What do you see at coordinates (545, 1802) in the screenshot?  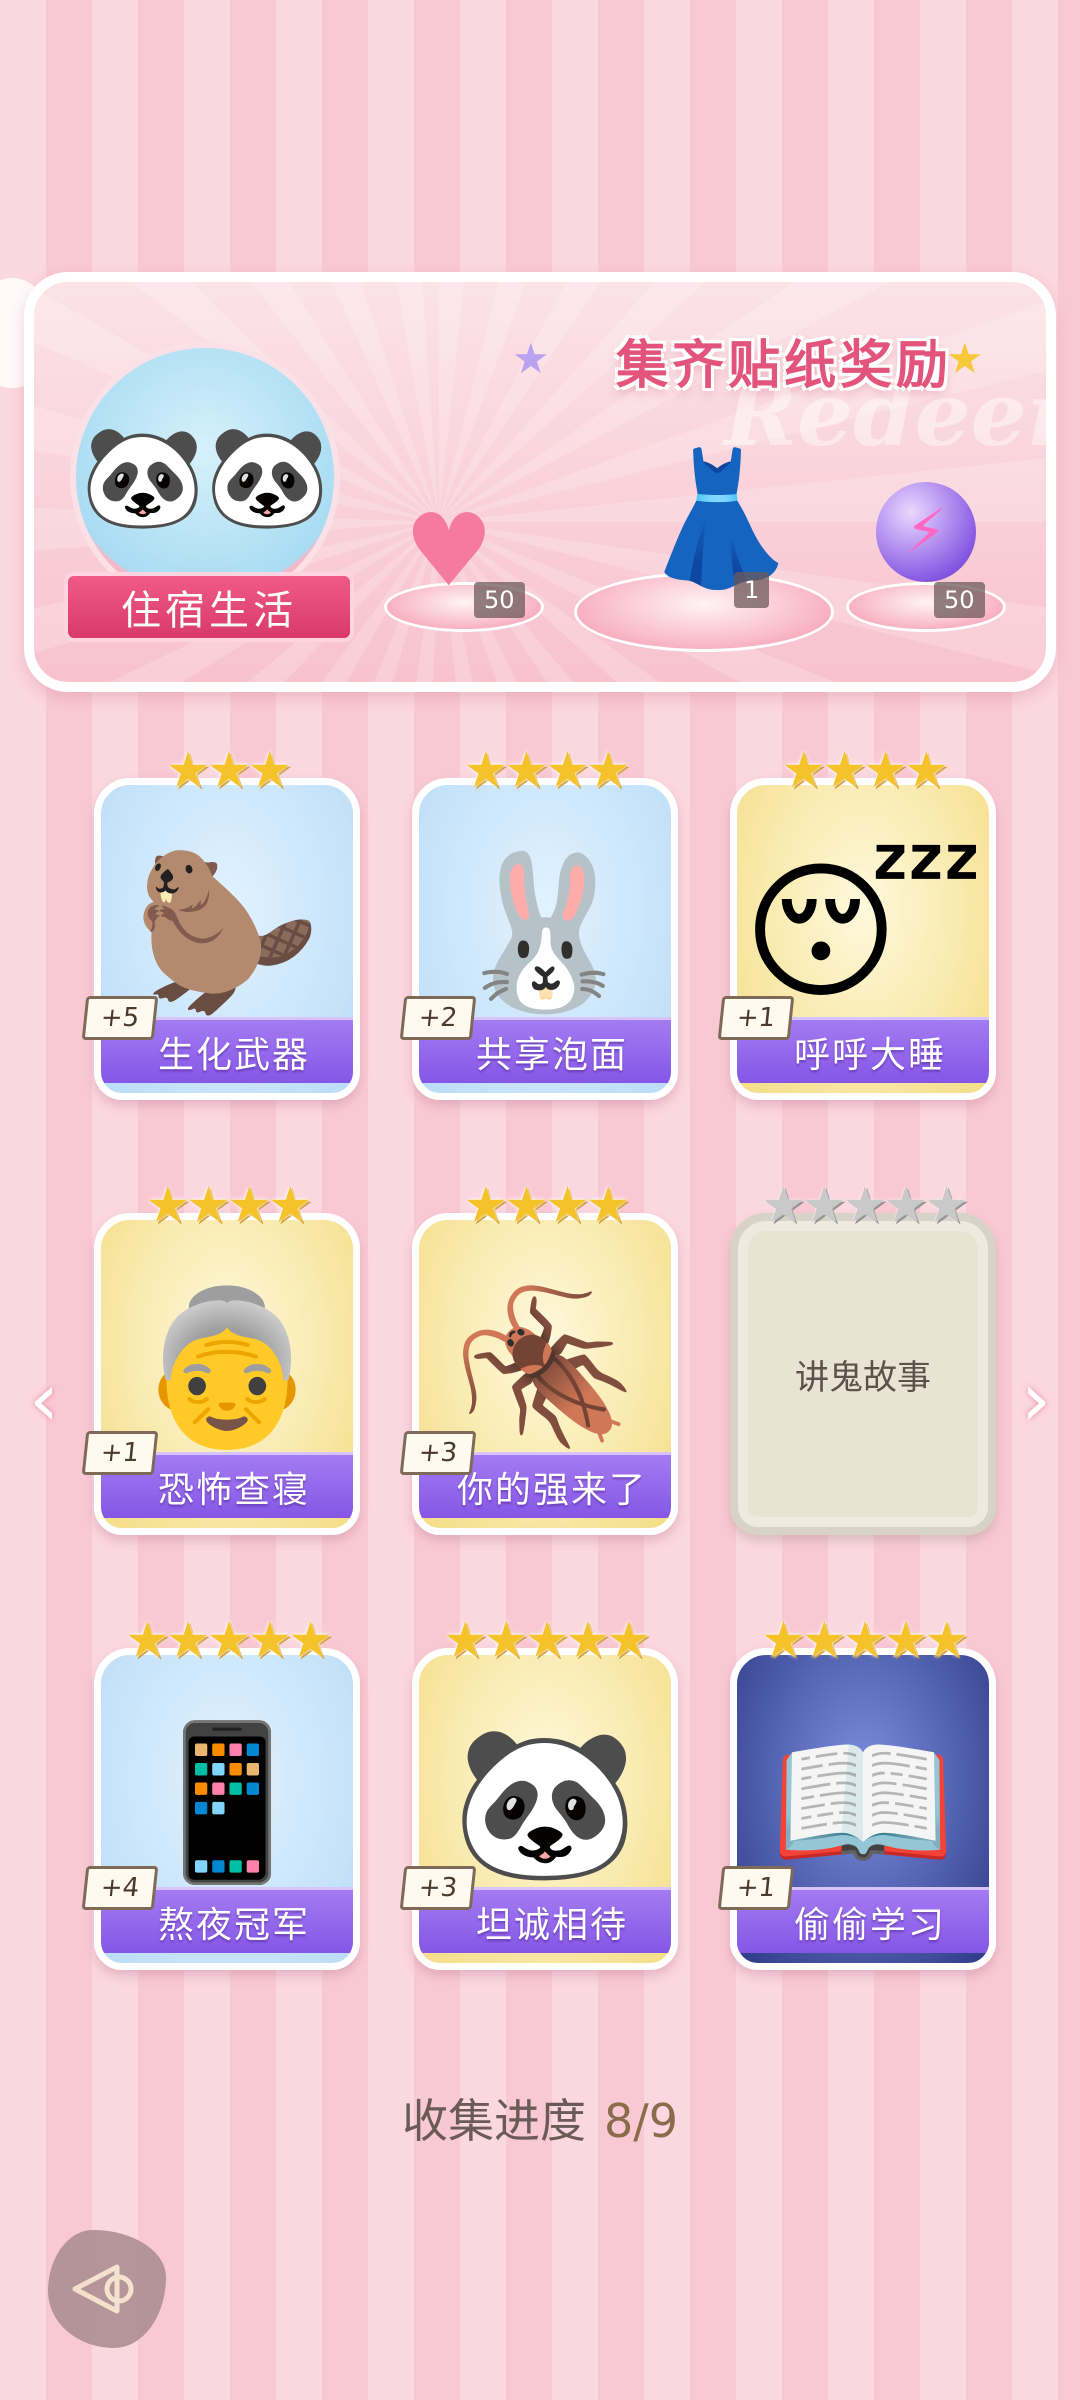 I see `pandas-shower-icon: 🐼` at bounding box center [545, 1802].